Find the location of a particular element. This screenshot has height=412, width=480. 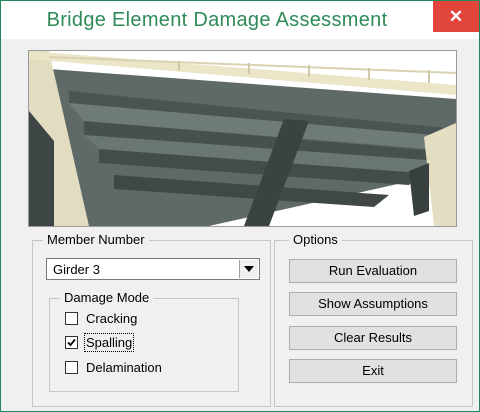

delamination-checkbox is located at coordinates (71, 367).